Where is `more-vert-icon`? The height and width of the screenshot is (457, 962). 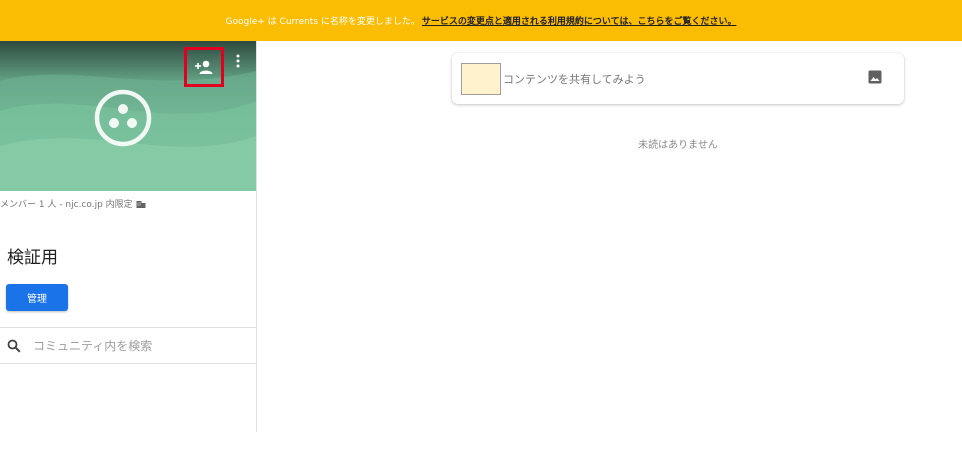
more-vert-icon is located at coordinates (238, 61).